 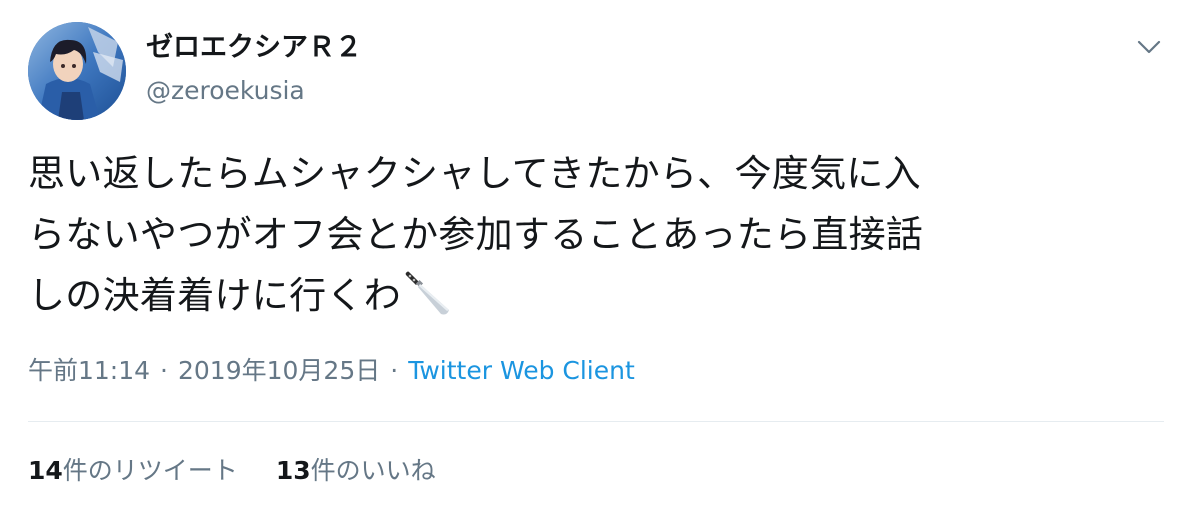 I want to click on tweet-stats: 14件のリツイート 13件のいいね, so click(x=232, y=471).